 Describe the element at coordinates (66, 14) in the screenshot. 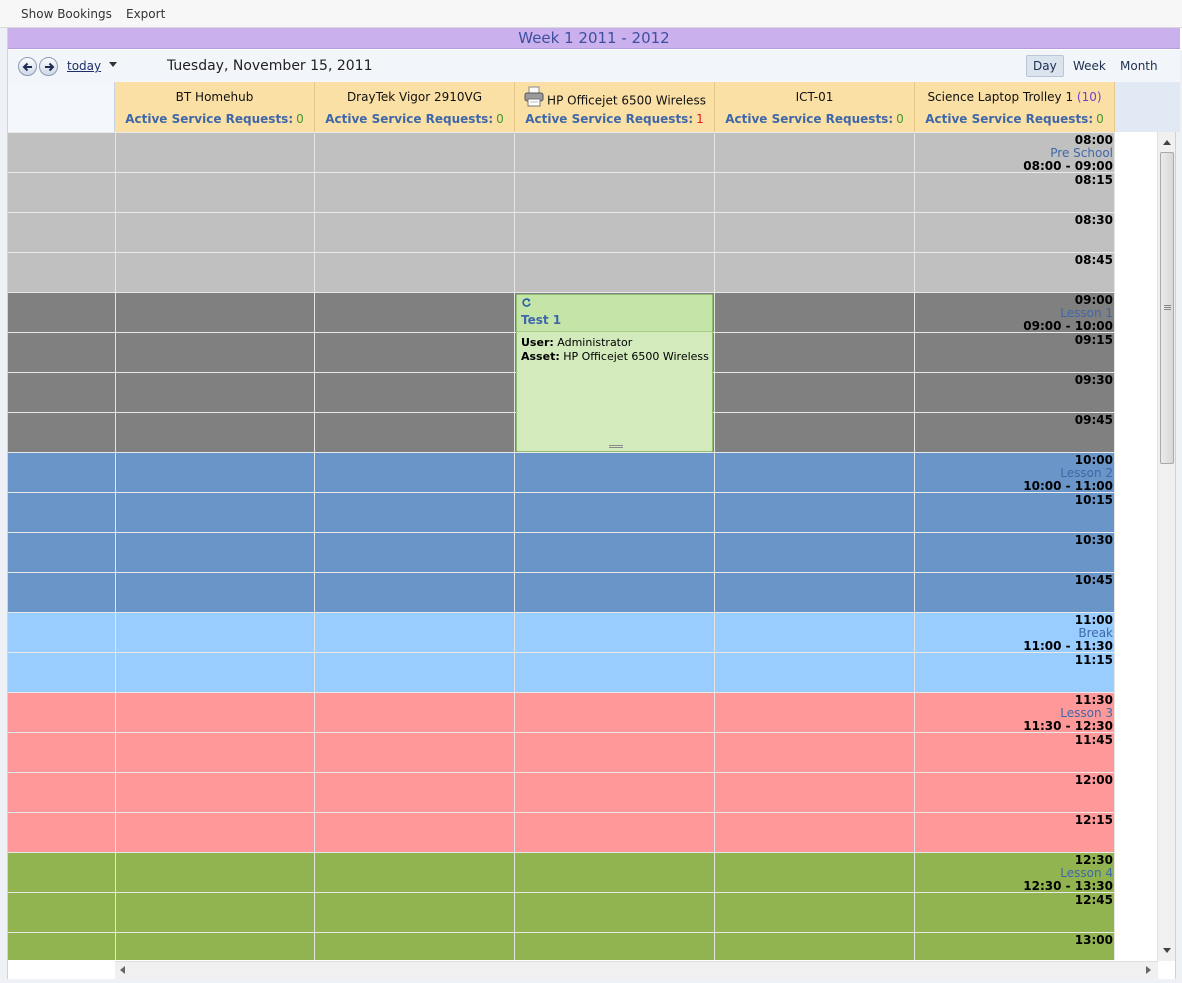

I see `show-bookings-menu: Show Bookings` at that location.